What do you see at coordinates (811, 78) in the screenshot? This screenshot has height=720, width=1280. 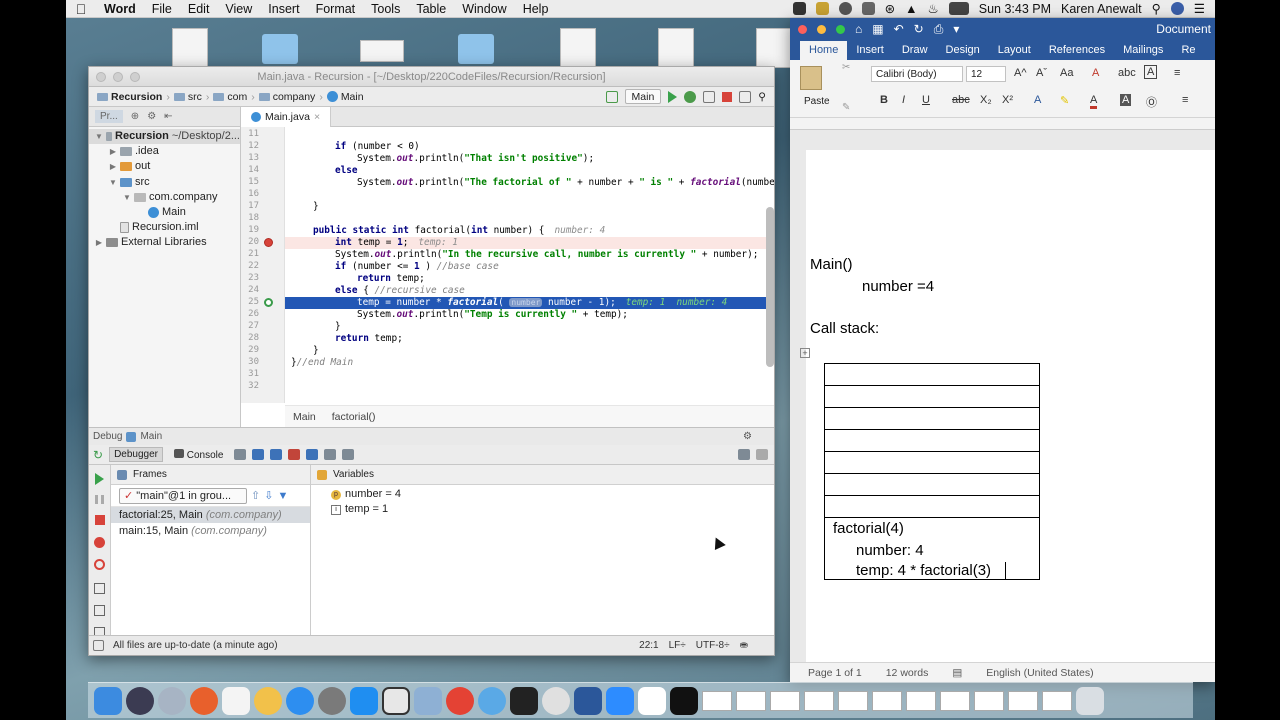 I see `clipboard-icon` at bounding box center [811, 78].